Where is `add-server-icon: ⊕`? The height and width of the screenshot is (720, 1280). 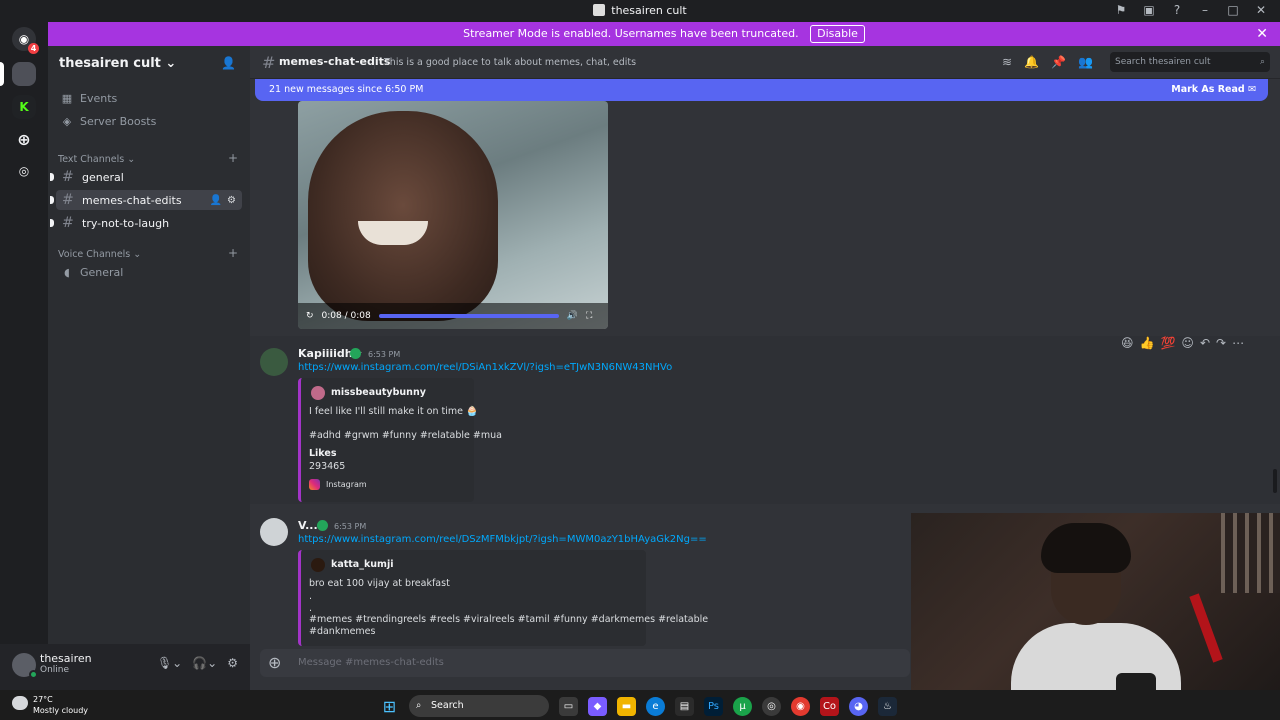 add-server-icon: ⊕ is located at coordinates (24, 139).